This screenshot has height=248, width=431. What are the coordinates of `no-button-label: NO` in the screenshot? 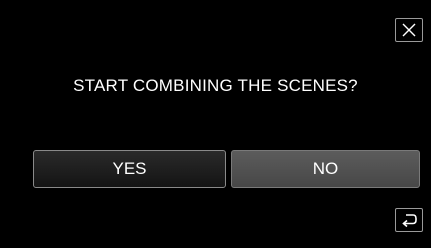 It's located at (325, 168).